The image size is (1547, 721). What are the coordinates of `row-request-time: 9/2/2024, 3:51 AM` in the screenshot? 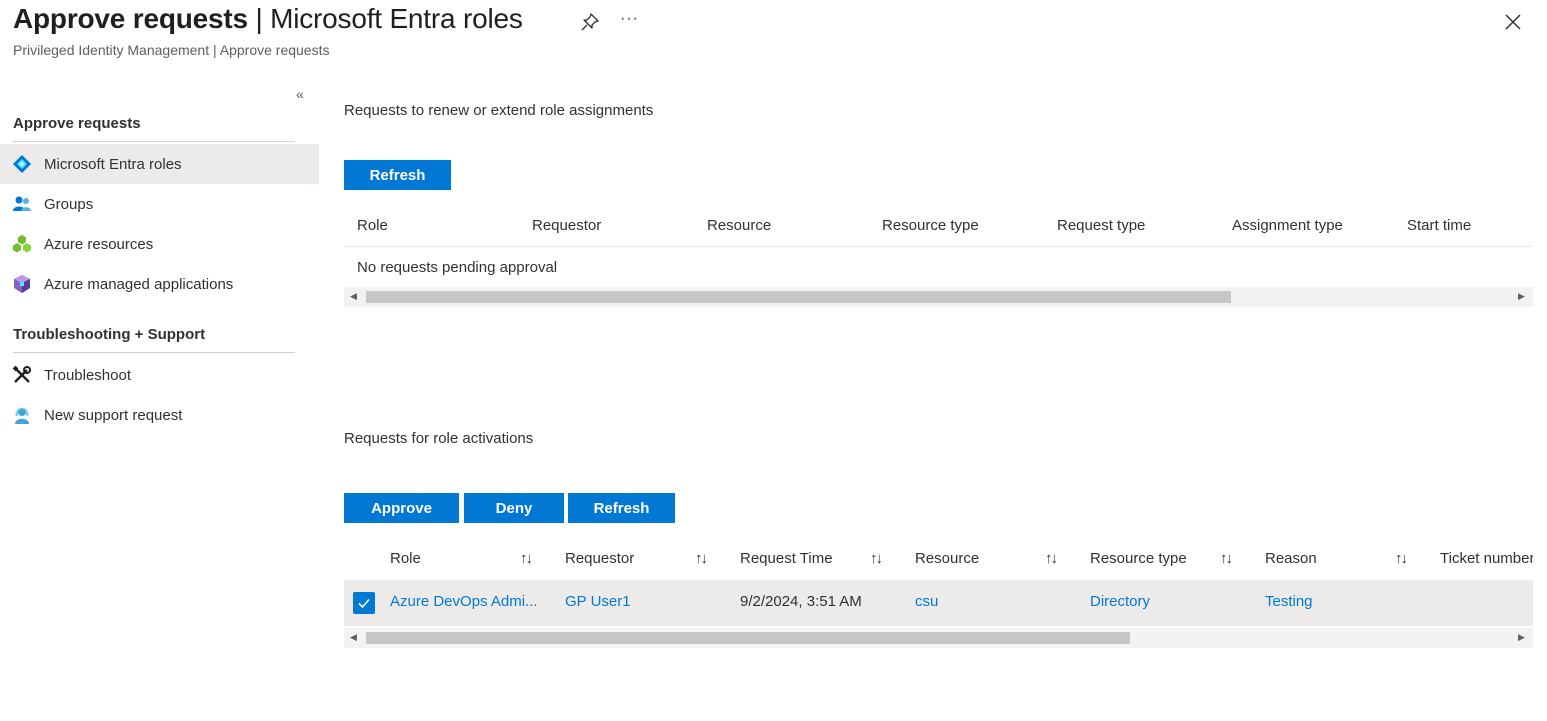 It's located at (801, 601).